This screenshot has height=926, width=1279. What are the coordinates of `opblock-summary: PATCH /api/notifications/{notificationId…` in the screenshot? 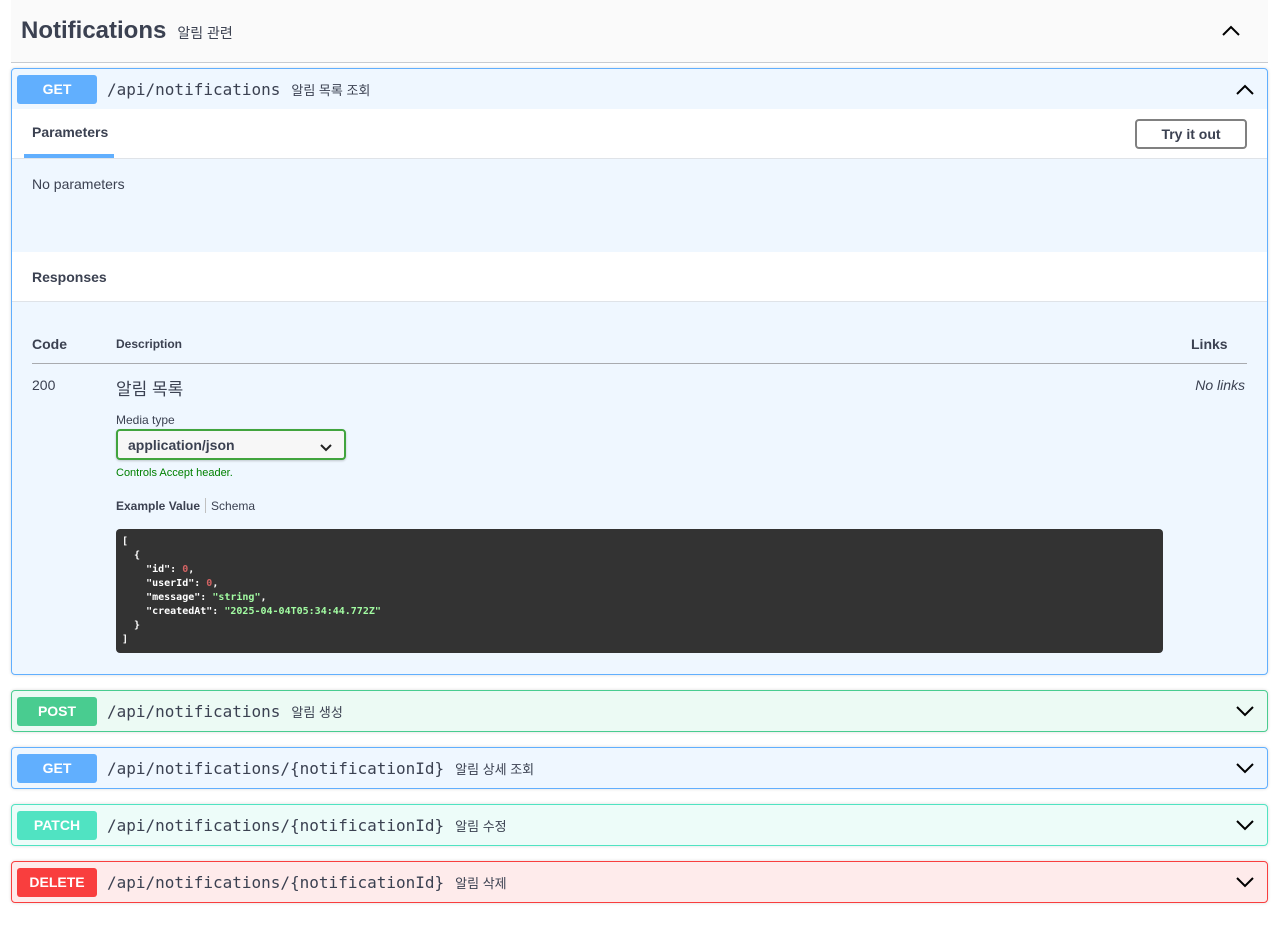 It's located at (639, 825).